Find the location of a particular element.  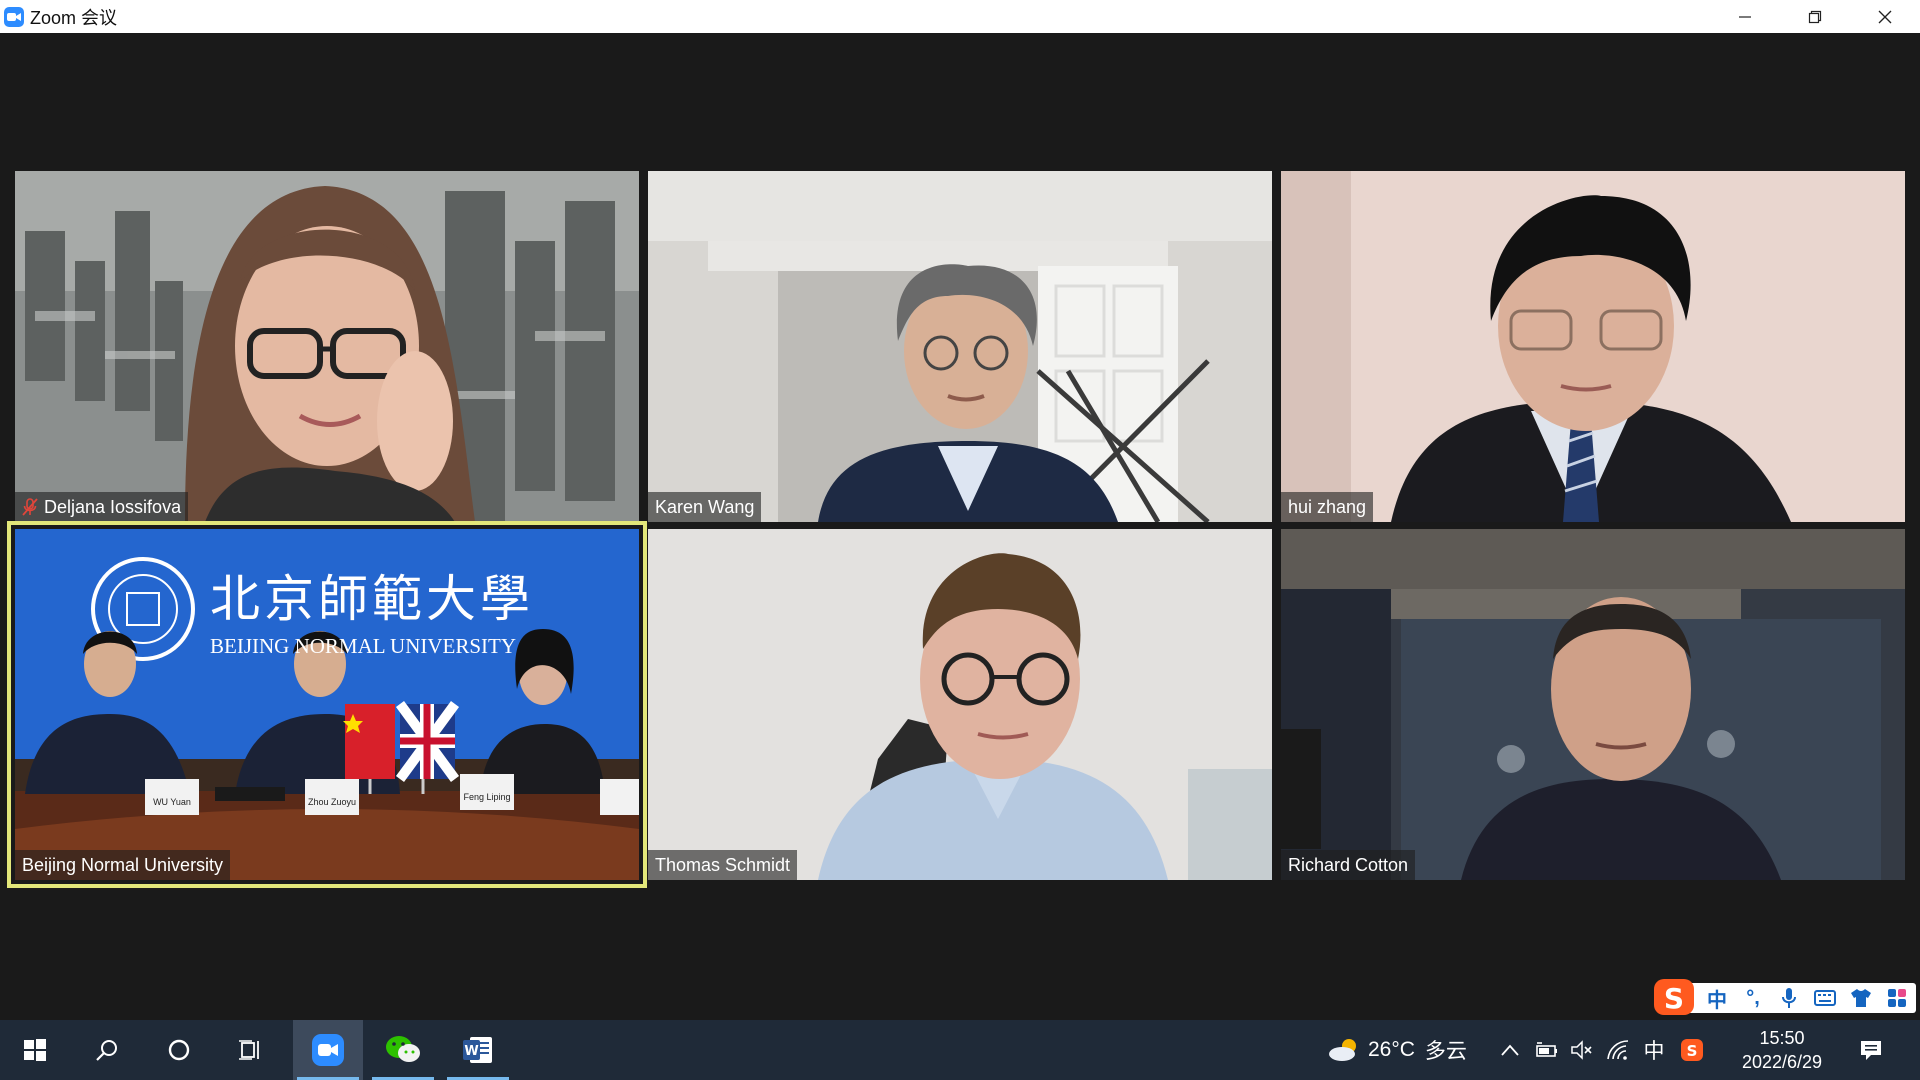

ime-punctuation-toggle: °, is located at coordinates (1753, 998).